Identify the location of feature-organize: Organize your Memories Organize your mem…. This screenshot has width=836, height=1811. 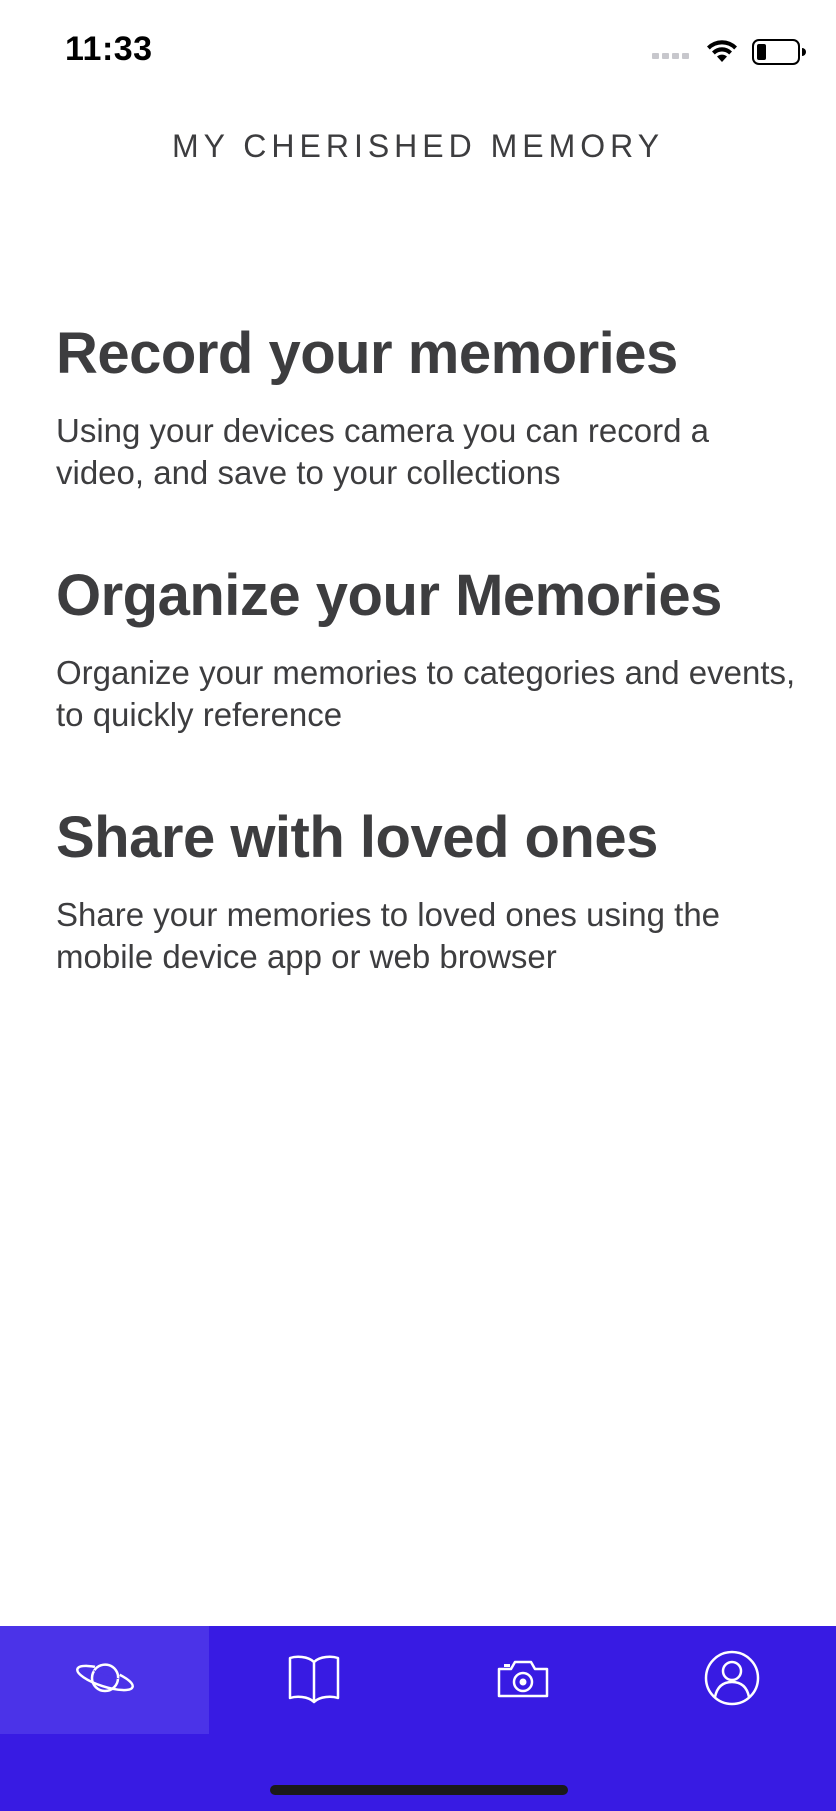
(426, 649).